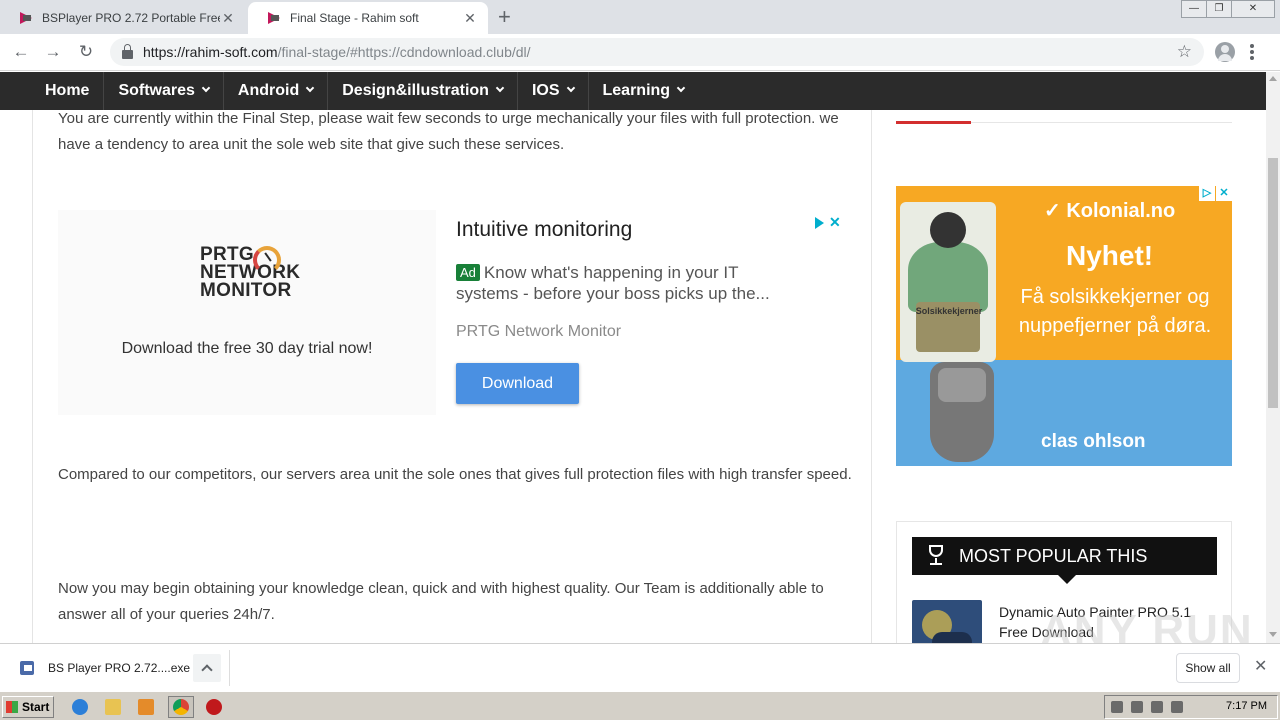 The image size is (1280, 720). What do you see at coordinates (819, 222) in the screenshot?
I see `adchoices-icon` at bounding box center [819, 222].